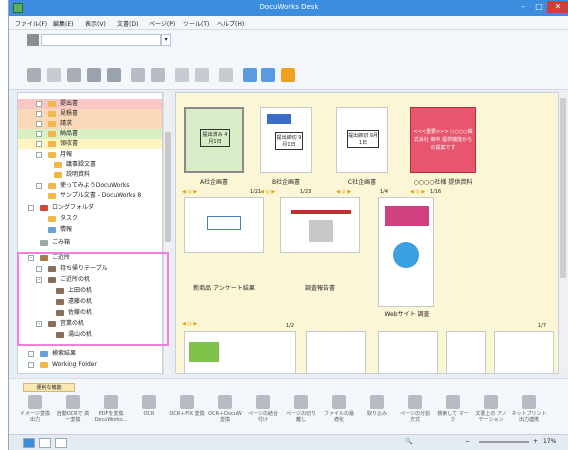  Describe the element at coordinates (34, 75) in the screenshot. I see `scan-icon` at that location.